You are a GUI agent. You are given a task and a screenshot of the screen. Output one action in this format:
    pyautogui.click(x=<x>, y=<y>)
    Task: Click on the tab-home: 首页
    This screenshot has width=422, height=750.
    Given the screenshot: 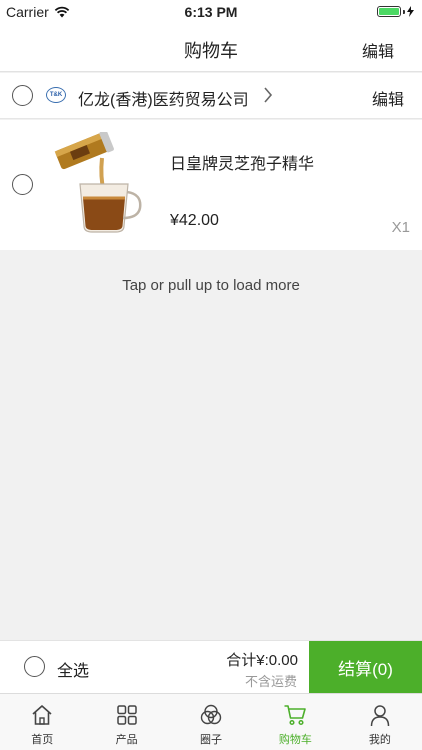 What is the action you would take?
    pyautogui.click(x=42, y=722)
    